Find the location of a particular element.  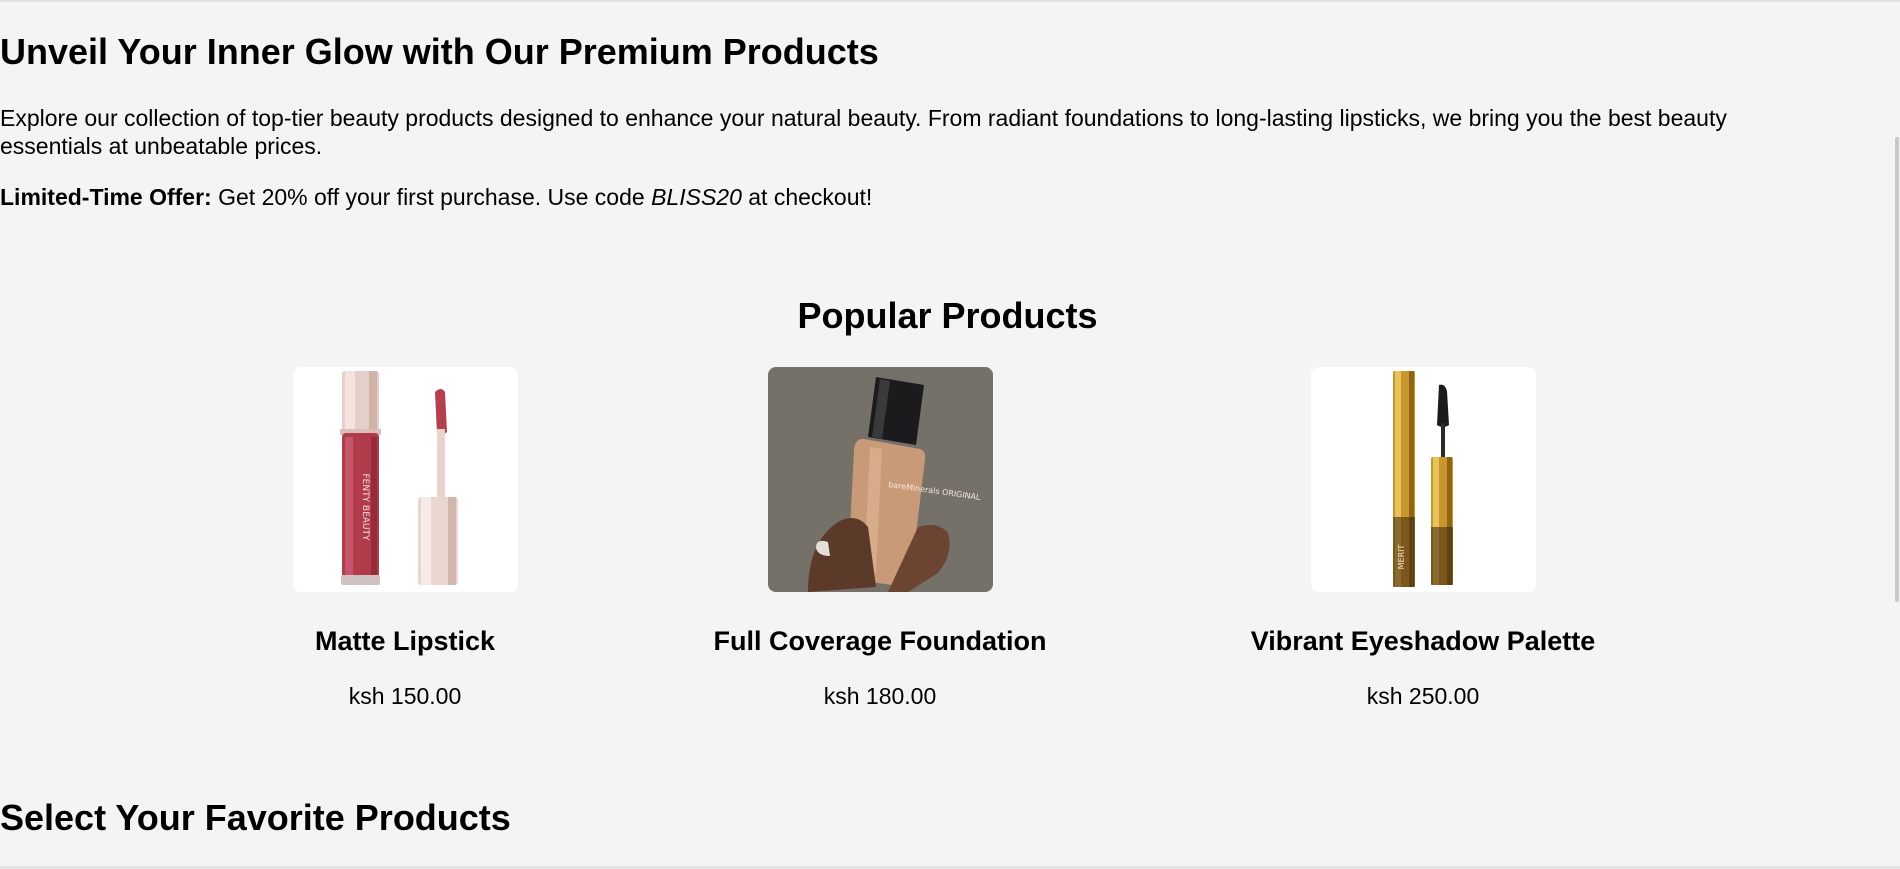

lip-gloss-image: FENTY BEAUTY is located at coordinates (405, 479).